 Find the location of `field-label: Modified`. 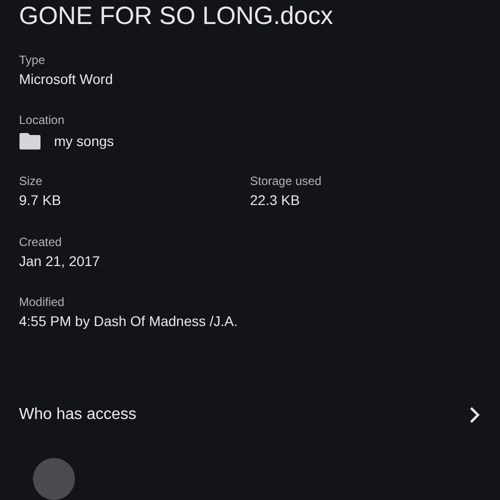

field-label: Modified is located at coordinates (41, 303).